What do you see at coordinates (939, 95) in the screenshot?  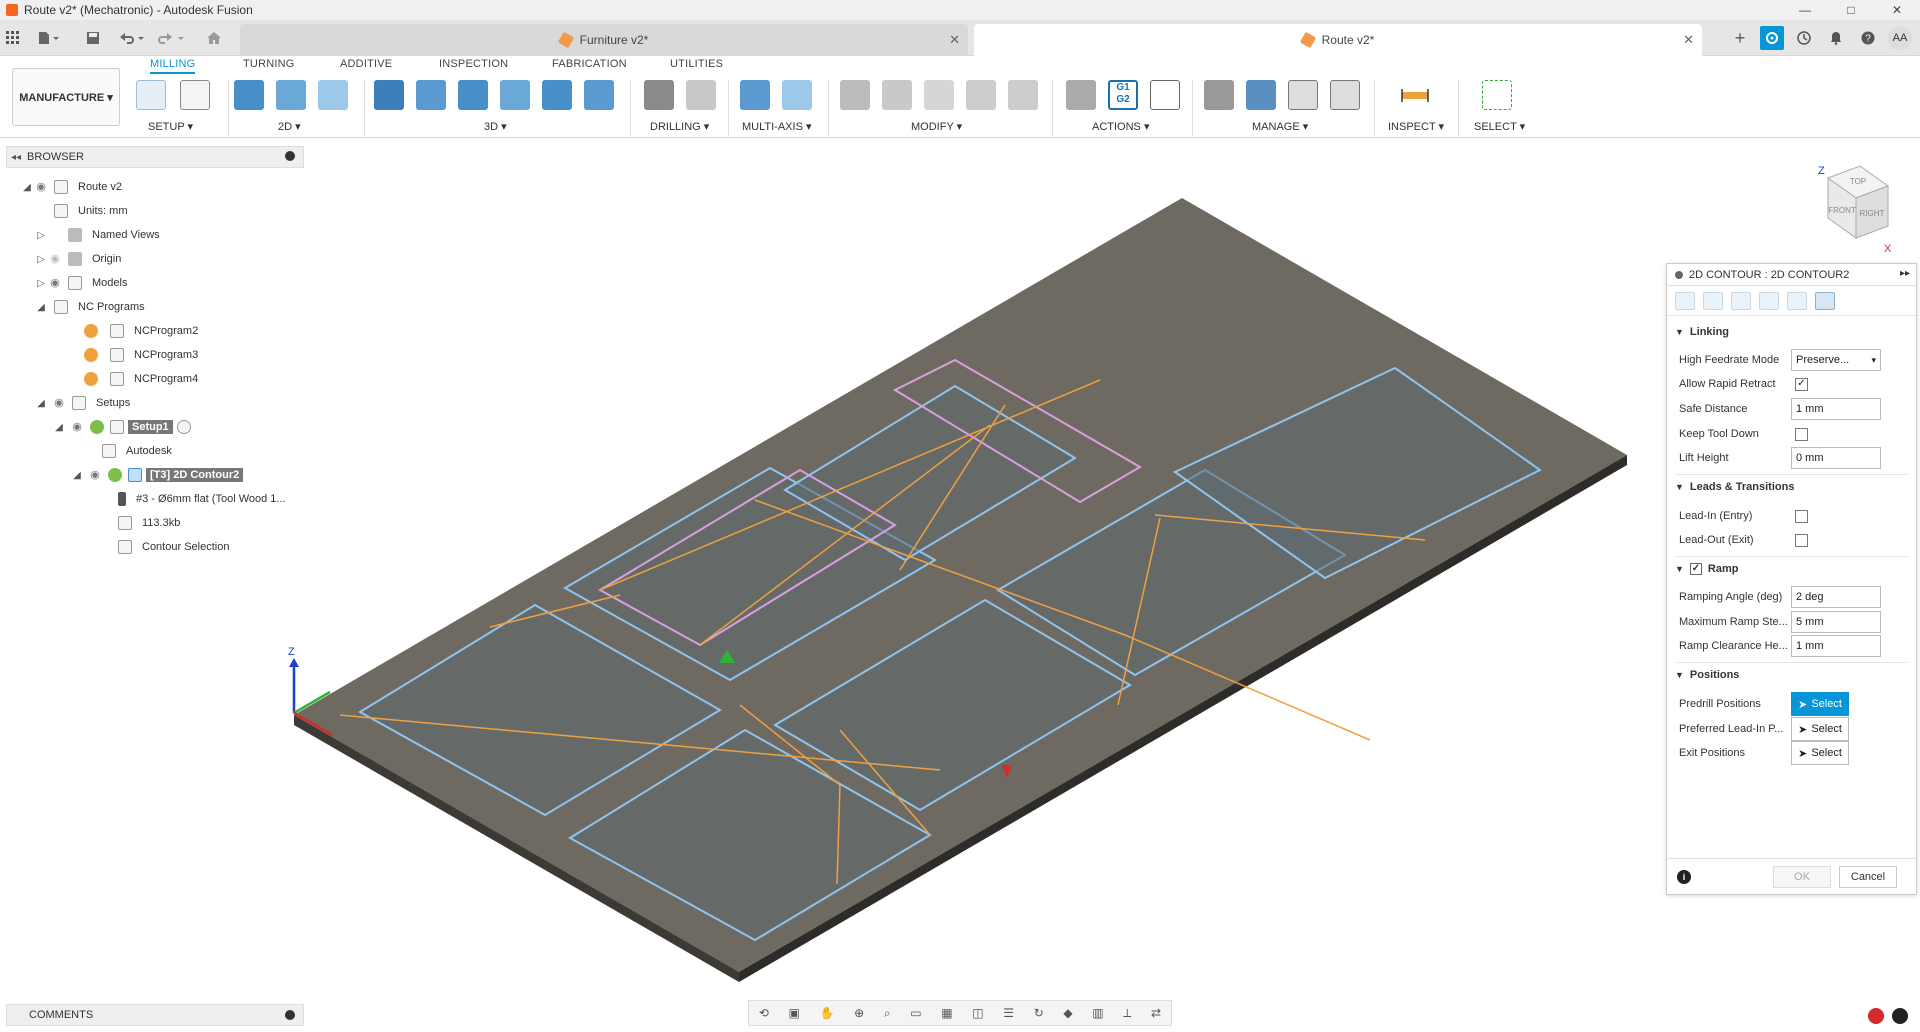 I see `duplicate-toolpath-icon` at bounding box center [939, 95].